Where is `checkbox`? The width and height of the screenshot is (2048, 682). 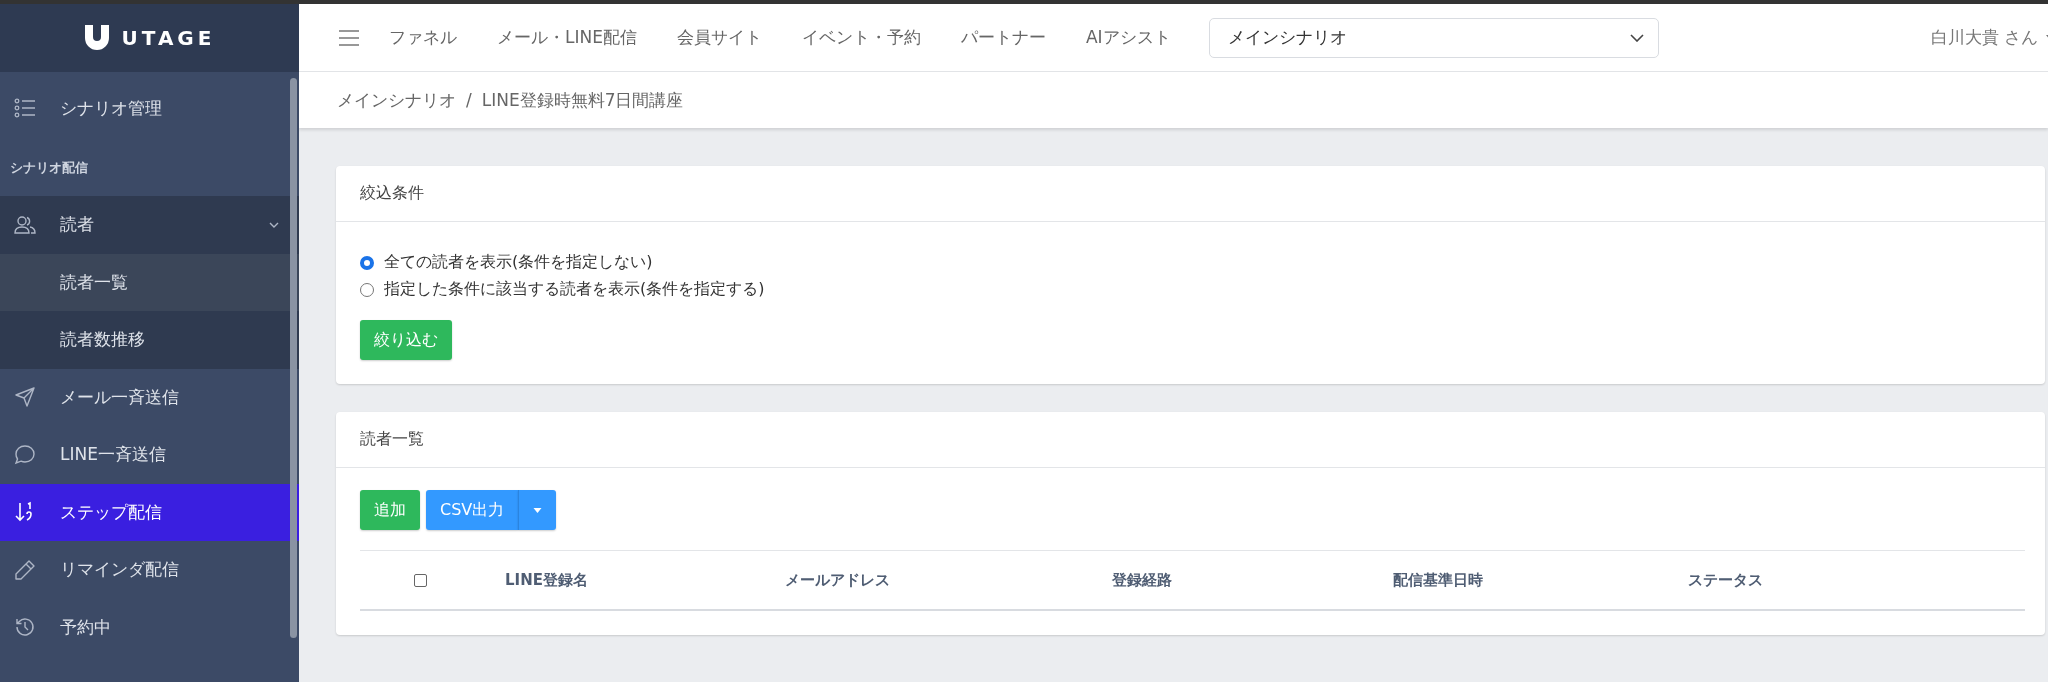
checkbox is located at coordinates (420, 580).